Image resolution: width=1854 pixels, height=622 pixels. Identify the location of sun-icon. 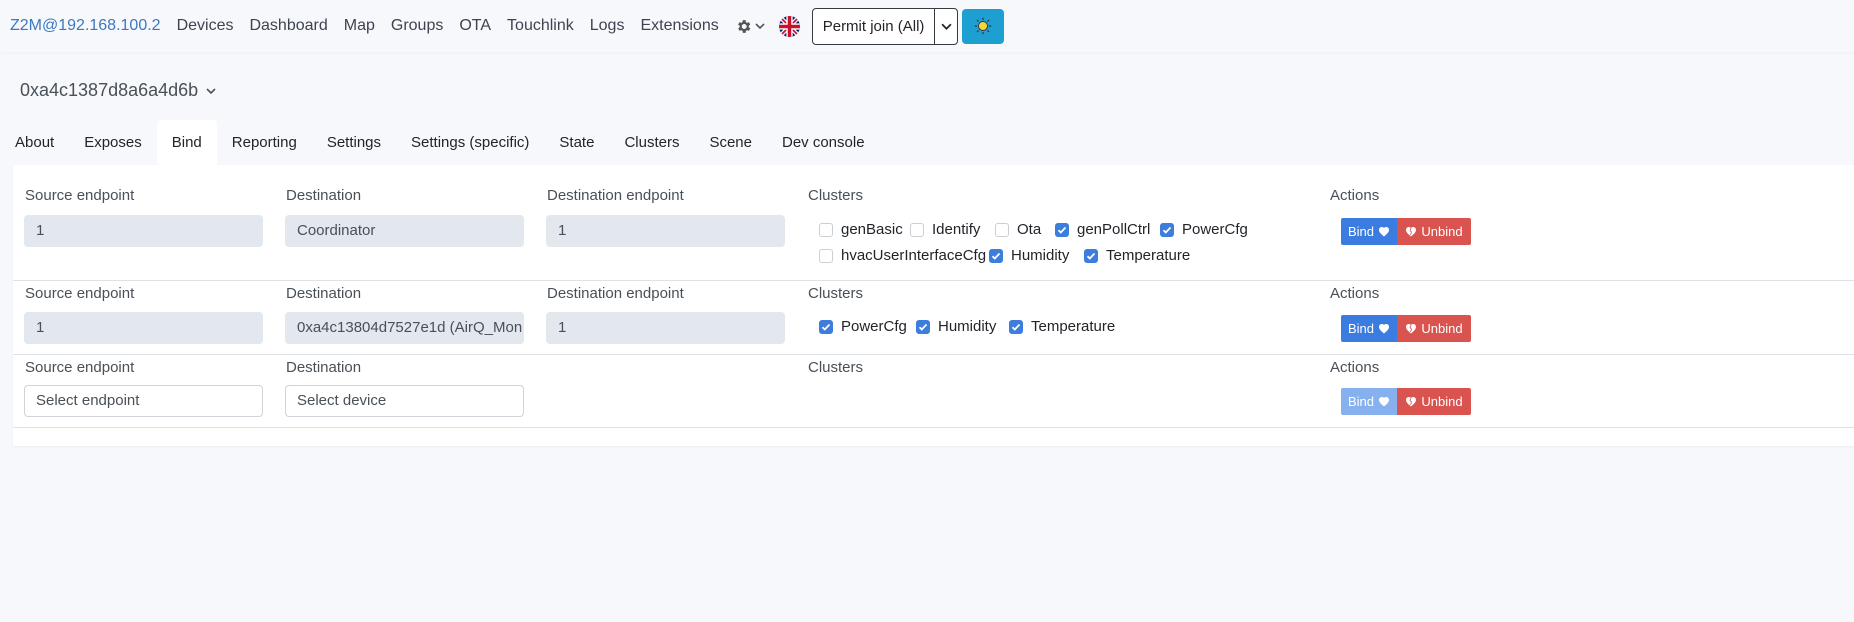
(983, 26).